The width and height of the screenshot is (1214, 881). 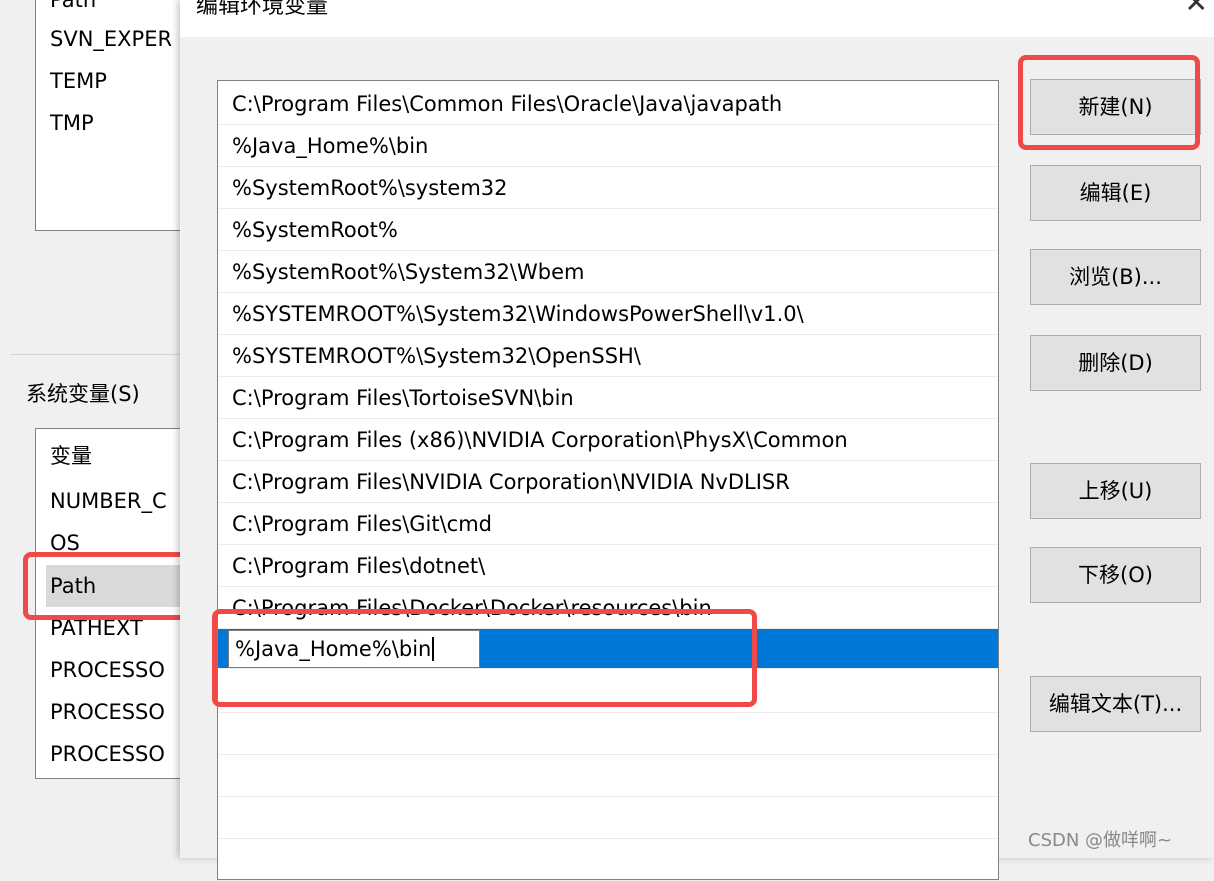 I want to click on path-entry: %SystemRoot%, so click(x=608, y=230).